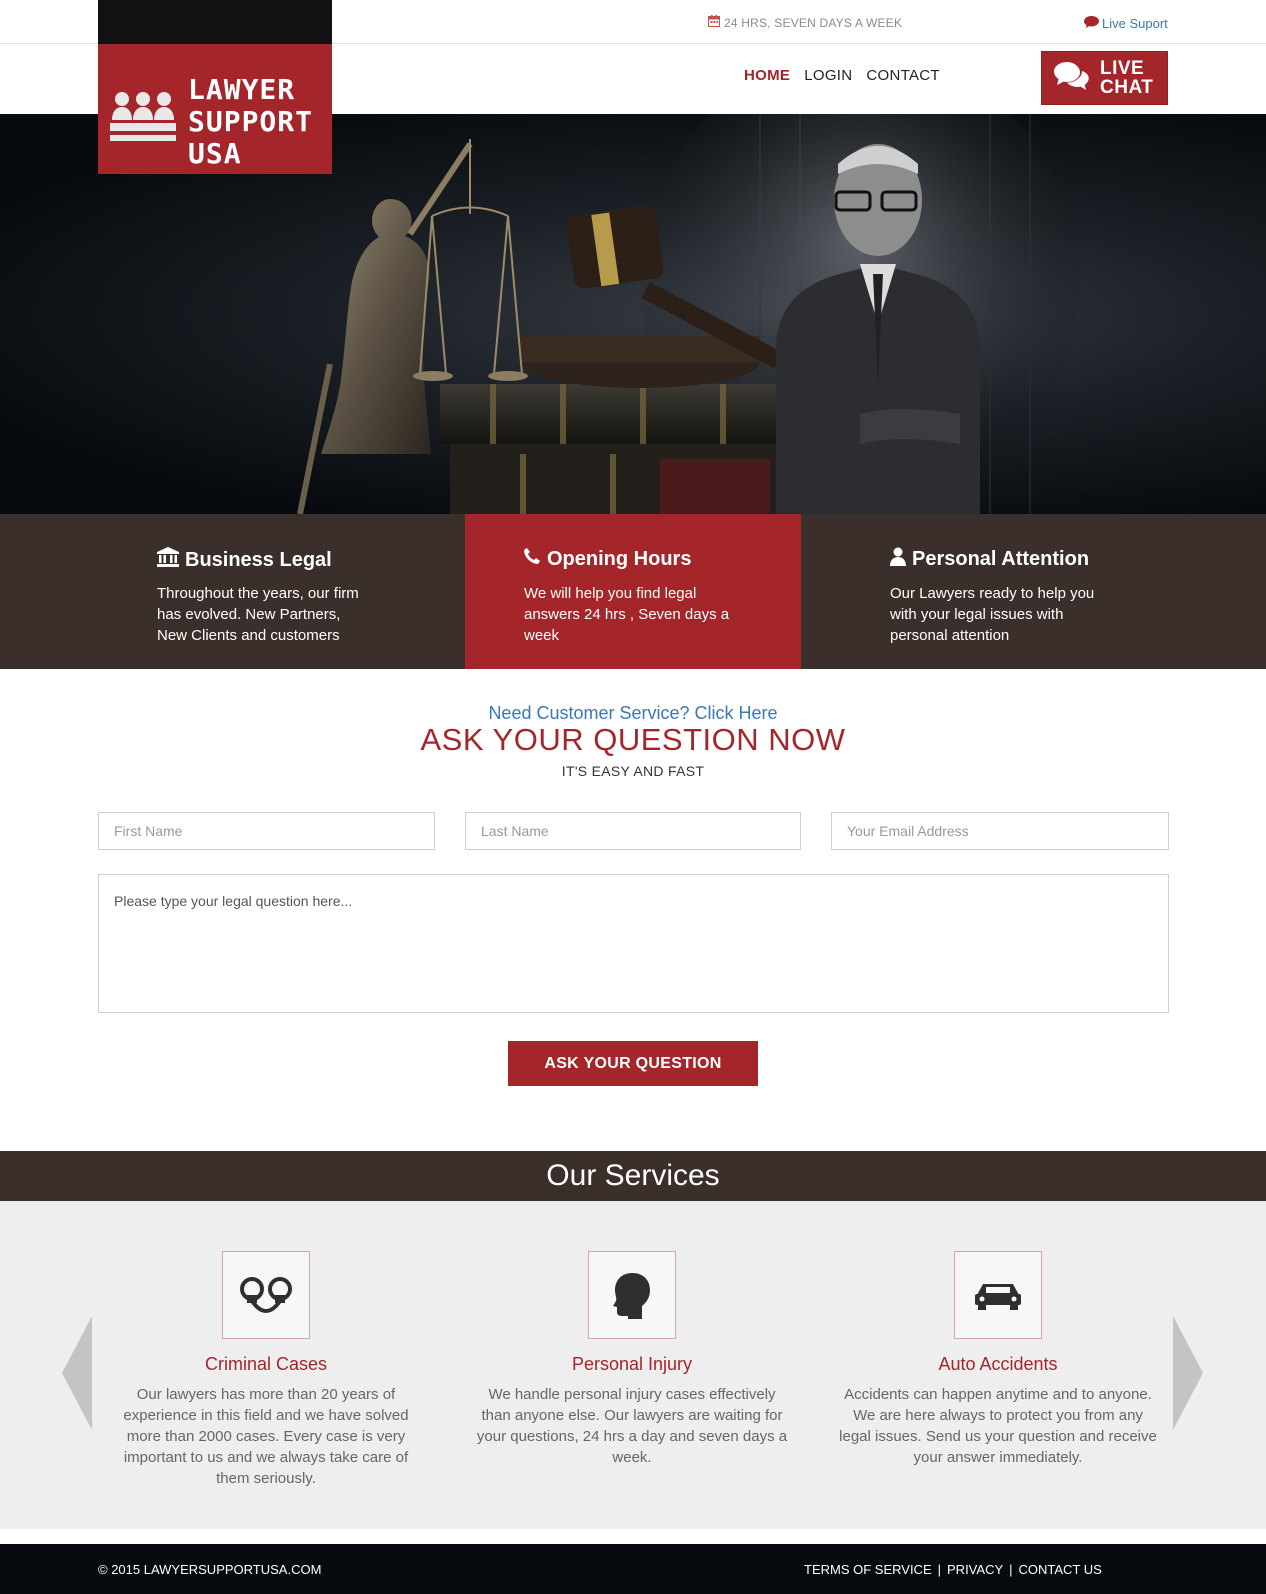 This screenshot has width=1266, height=1594. I want to click on hours-text: 24 HRS, SEVEN DAYS A WEEK, so click(813, 22).